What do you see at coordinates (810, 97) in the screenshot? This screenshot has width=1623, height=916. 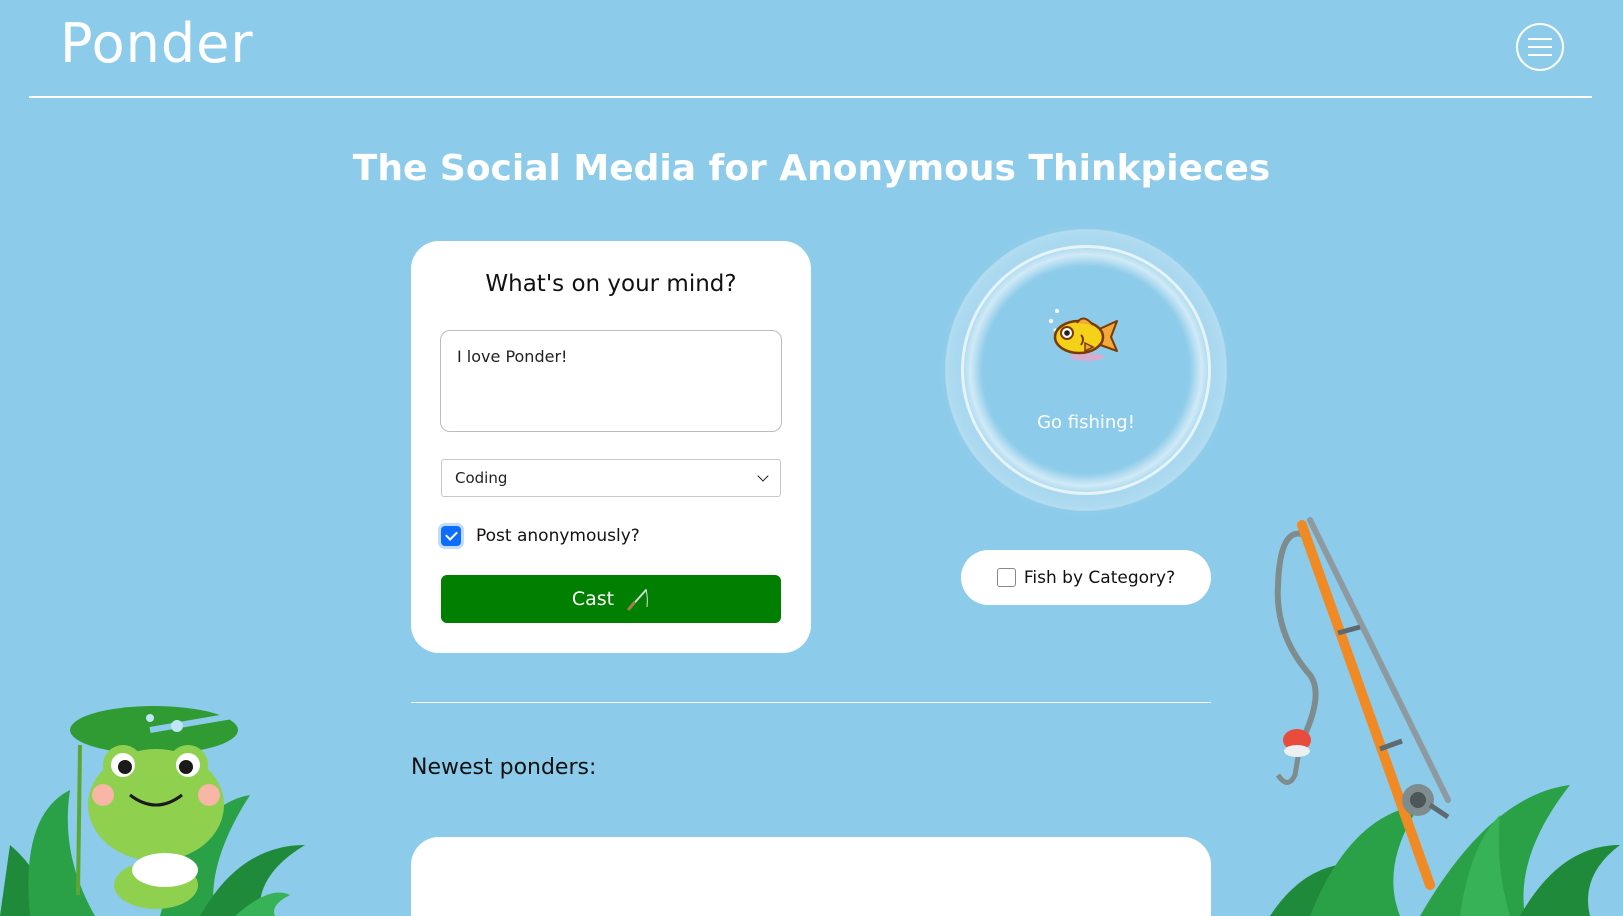 I see `header-divider` at bounding box center [810, 97].